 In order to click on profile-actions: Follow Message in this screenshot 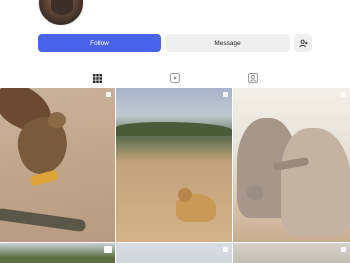, I will do `click(175, 43)`.